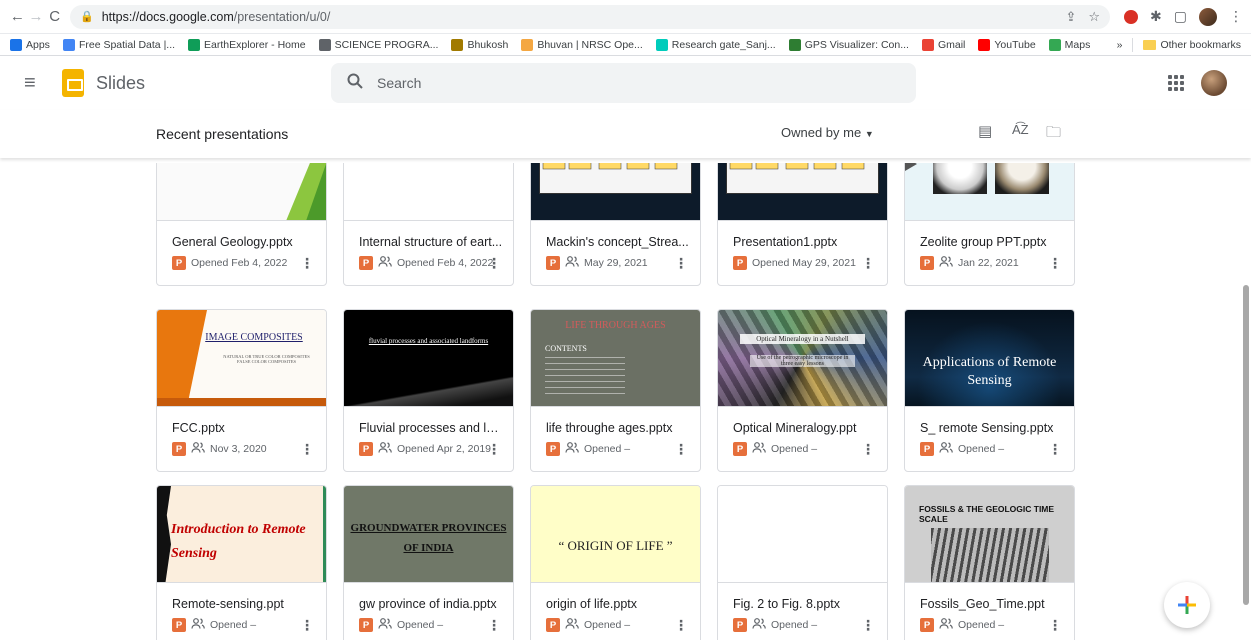 This screenshot has height=640, width=1251. I want to click on presentation-card: Mackin's concept_Strea... P May 29, 2021 ⋮, so click(615, 224).